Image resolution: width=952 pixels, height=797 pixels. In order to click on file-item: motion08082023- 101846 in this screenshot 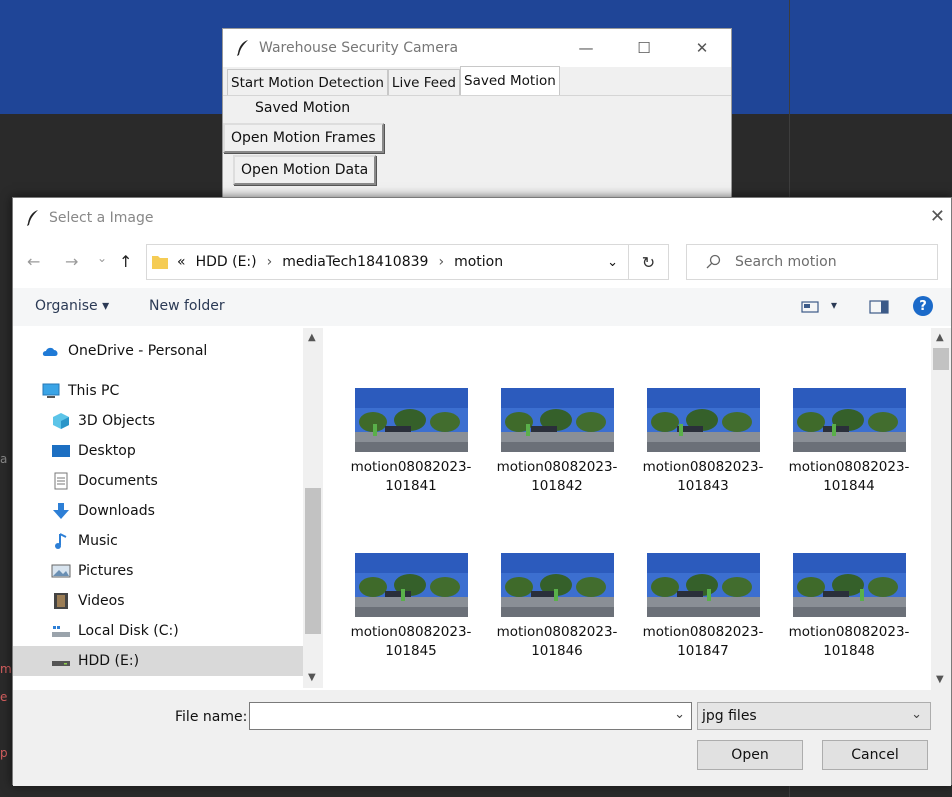, I will do `click(557, 607)`.